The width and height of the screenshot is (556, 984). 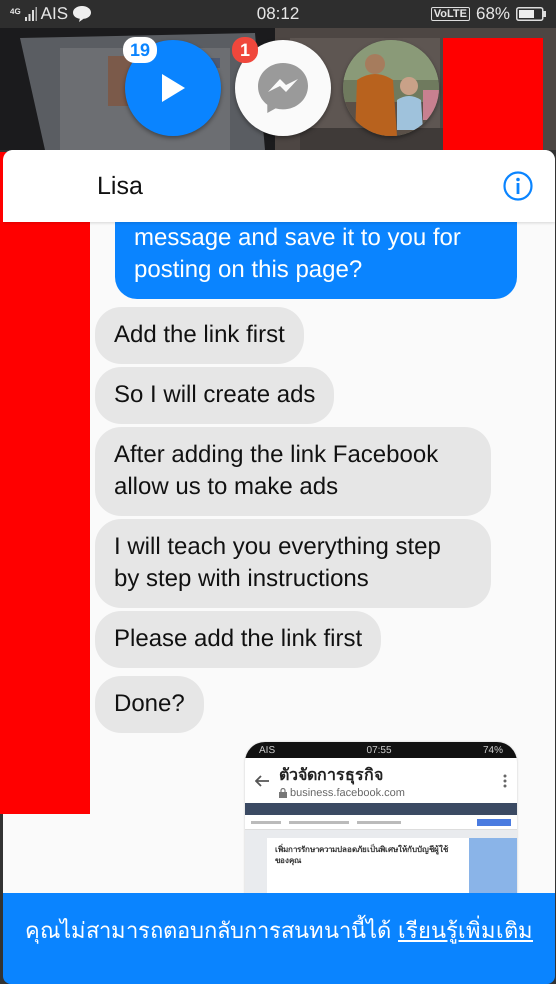 I want to click on lock-icon, so click(x=283, y=793).